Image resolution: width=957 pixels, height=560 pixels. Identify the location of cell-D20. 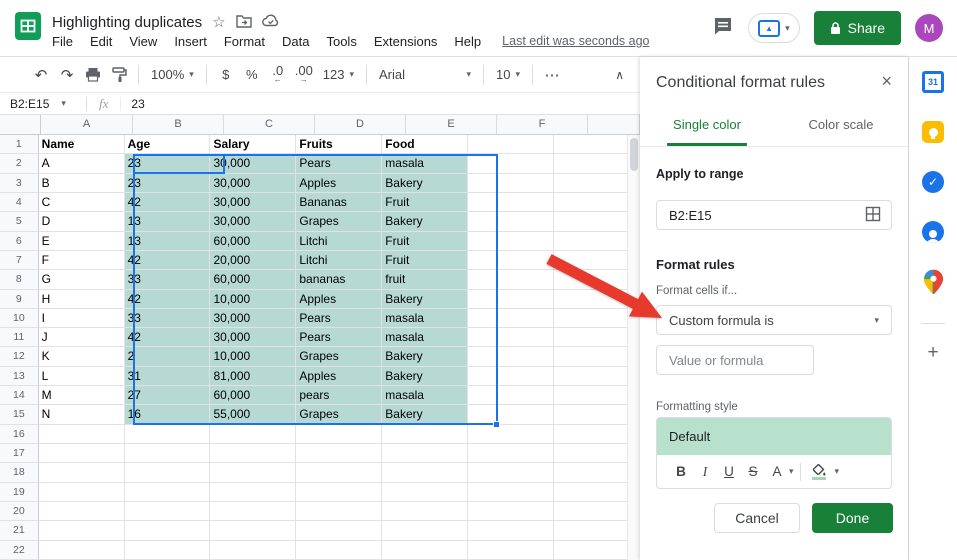
(339, 511).